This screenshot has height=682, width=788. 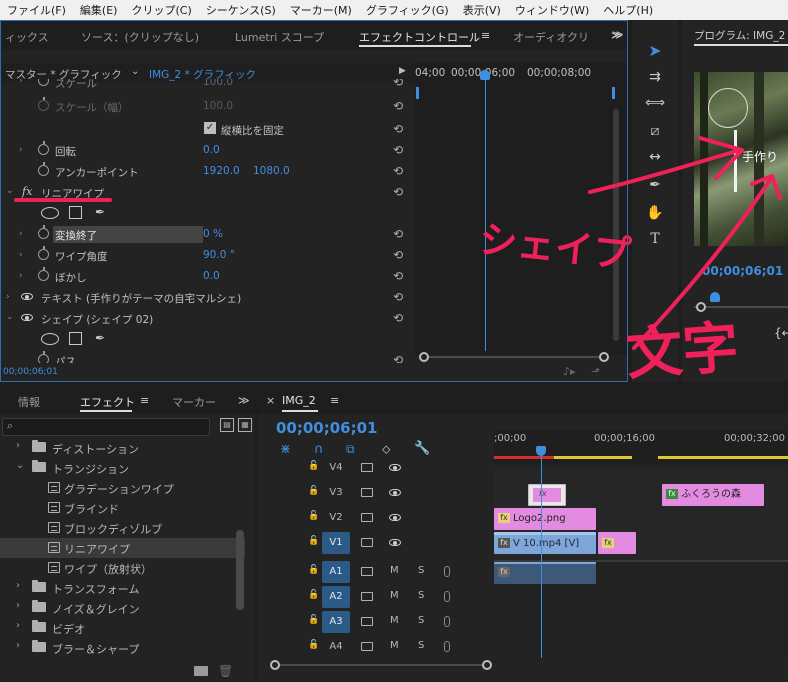 What do you see at coordinates (227, 425) in the screenshot?
I see `accelerated-effects-icon: ▤` at bounding box center [227, 425].